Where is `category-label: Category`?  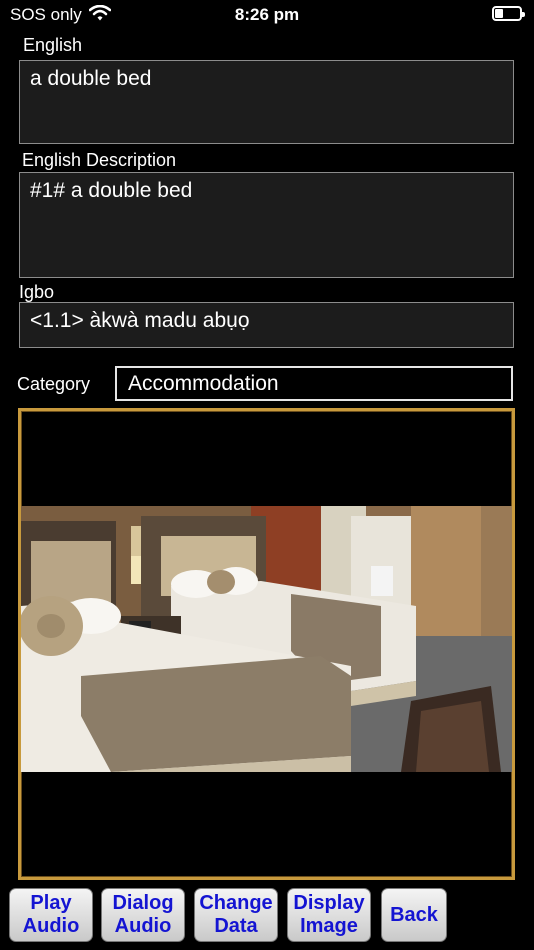
category-label: Category is located at coordinates (54, 384).